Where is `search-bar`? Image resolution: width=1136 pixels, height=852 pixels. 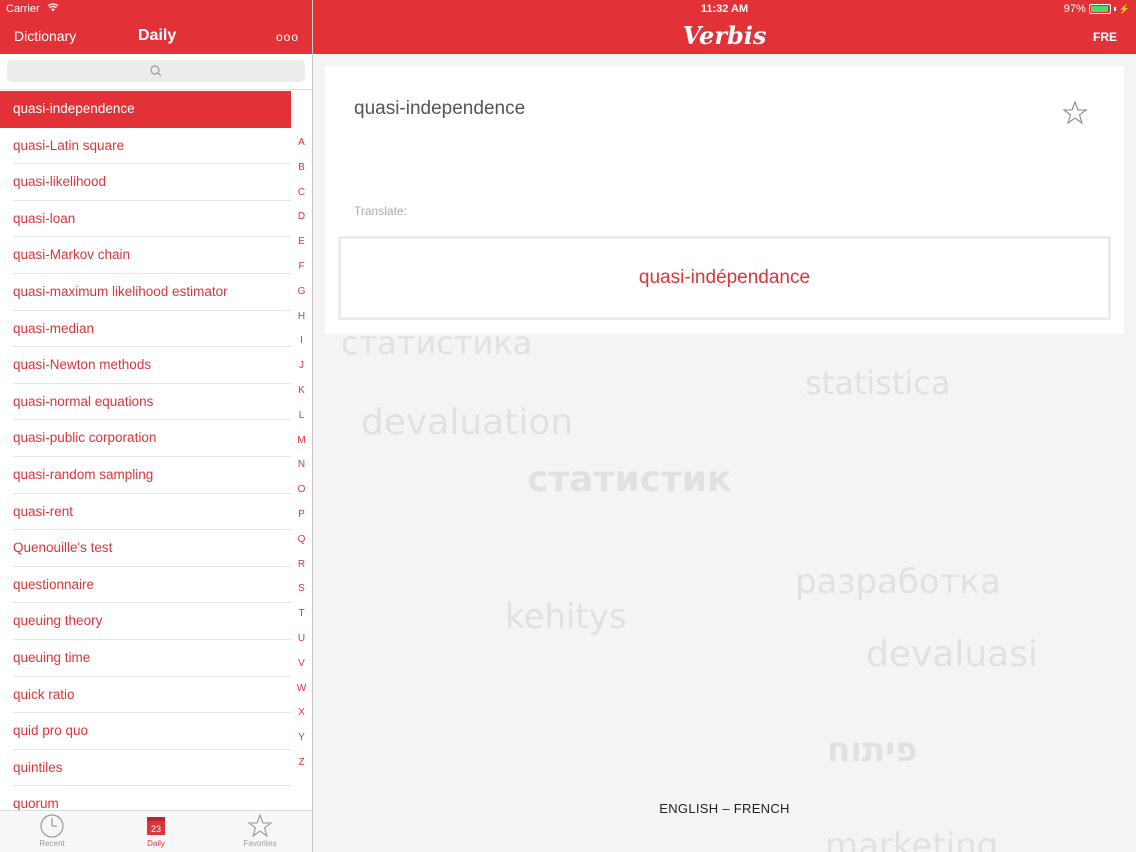 search-bar is located at coordinates (156, 72).